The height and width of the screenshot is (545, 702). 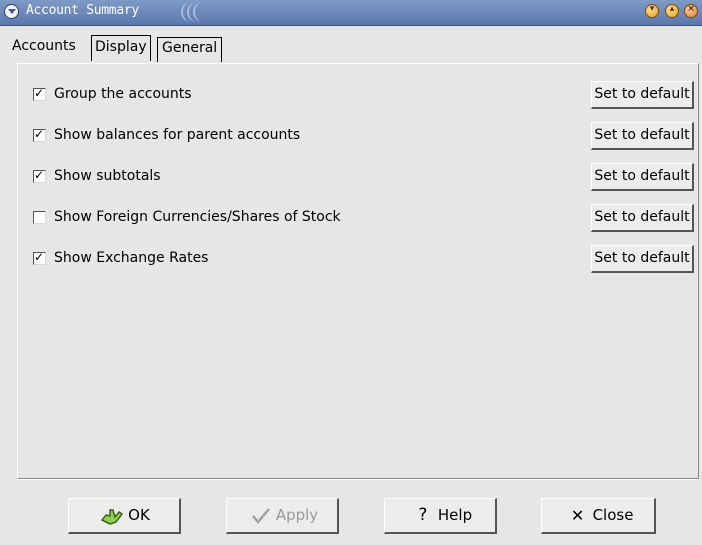 What do you see at coordinates (351, 13) in the screenshot?
I see `title-bar: Account Summary ▾ ▴ ×` at bounding box center [351, 13].